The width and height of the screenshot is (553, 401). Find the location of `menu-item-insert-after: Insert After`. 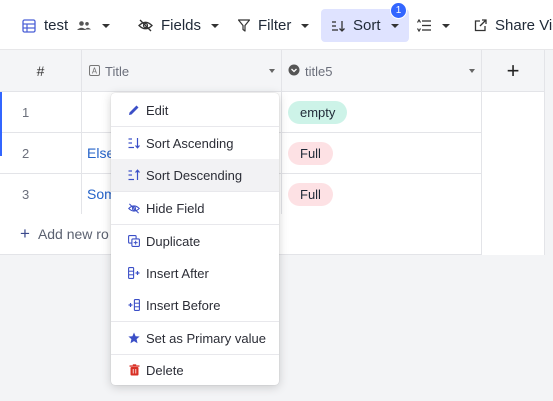

menu-item-insert-after: Insert After is located at coordinates (195, 273).